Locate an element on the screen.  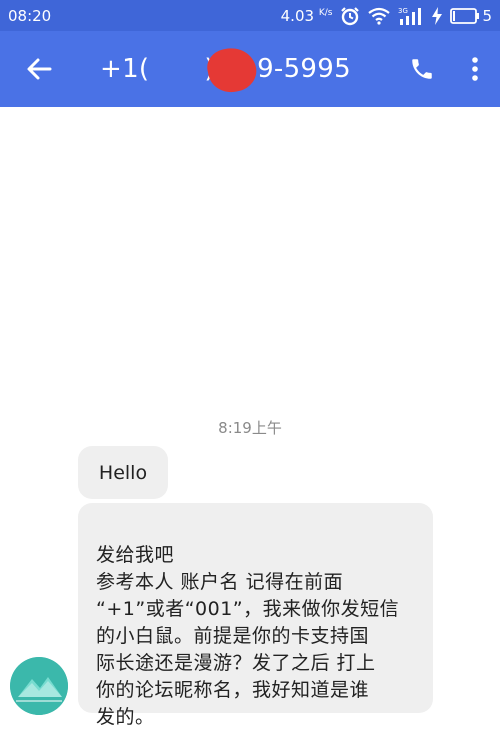
contact-number: +1() 219-5995 is located at coordinates (236, 70).